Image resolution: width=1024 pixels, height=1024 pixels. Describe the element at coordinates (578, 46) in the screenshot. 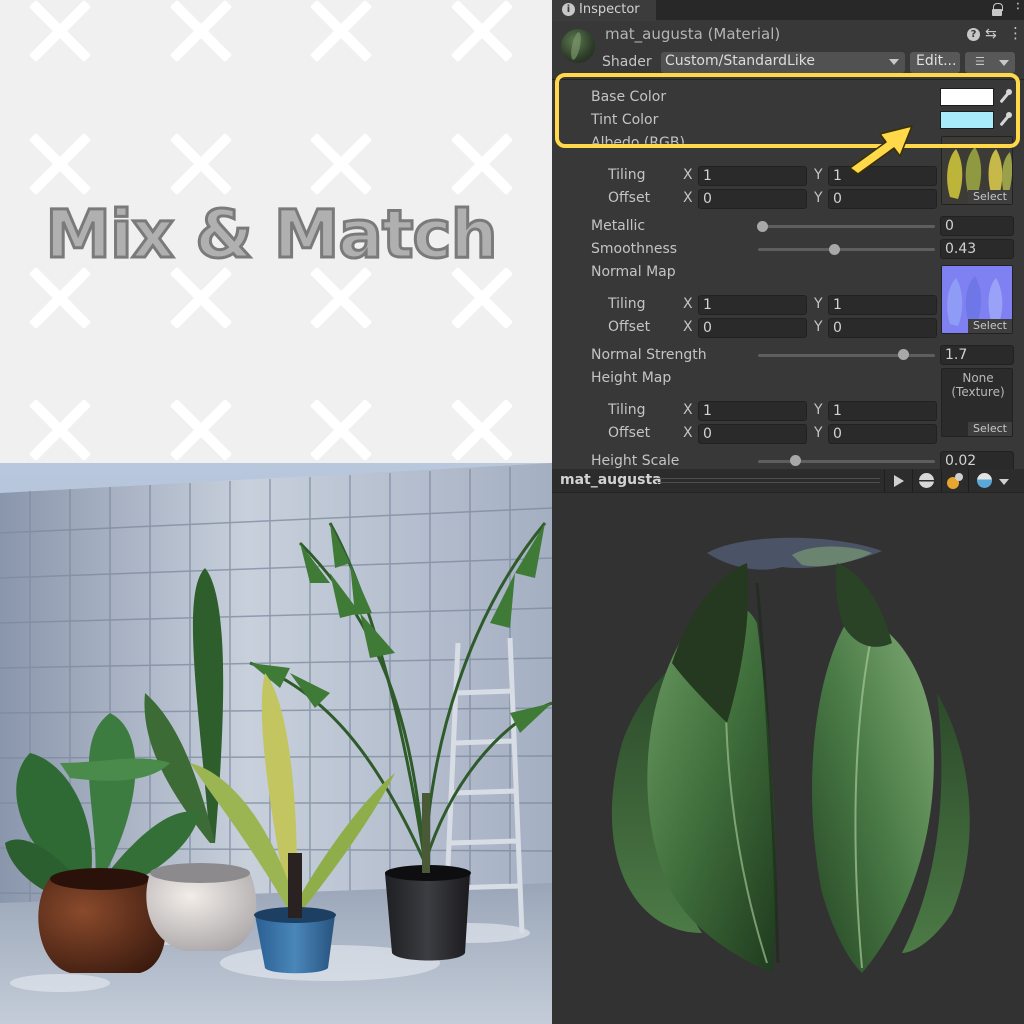

I see `material-thumbnail` at that location.